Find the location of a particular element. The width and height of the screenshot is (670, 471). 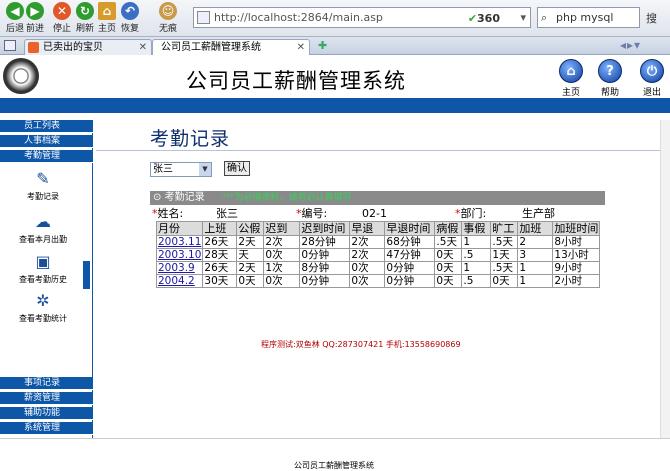

table-cell: 13小时 is located at coordinates (576, 255).